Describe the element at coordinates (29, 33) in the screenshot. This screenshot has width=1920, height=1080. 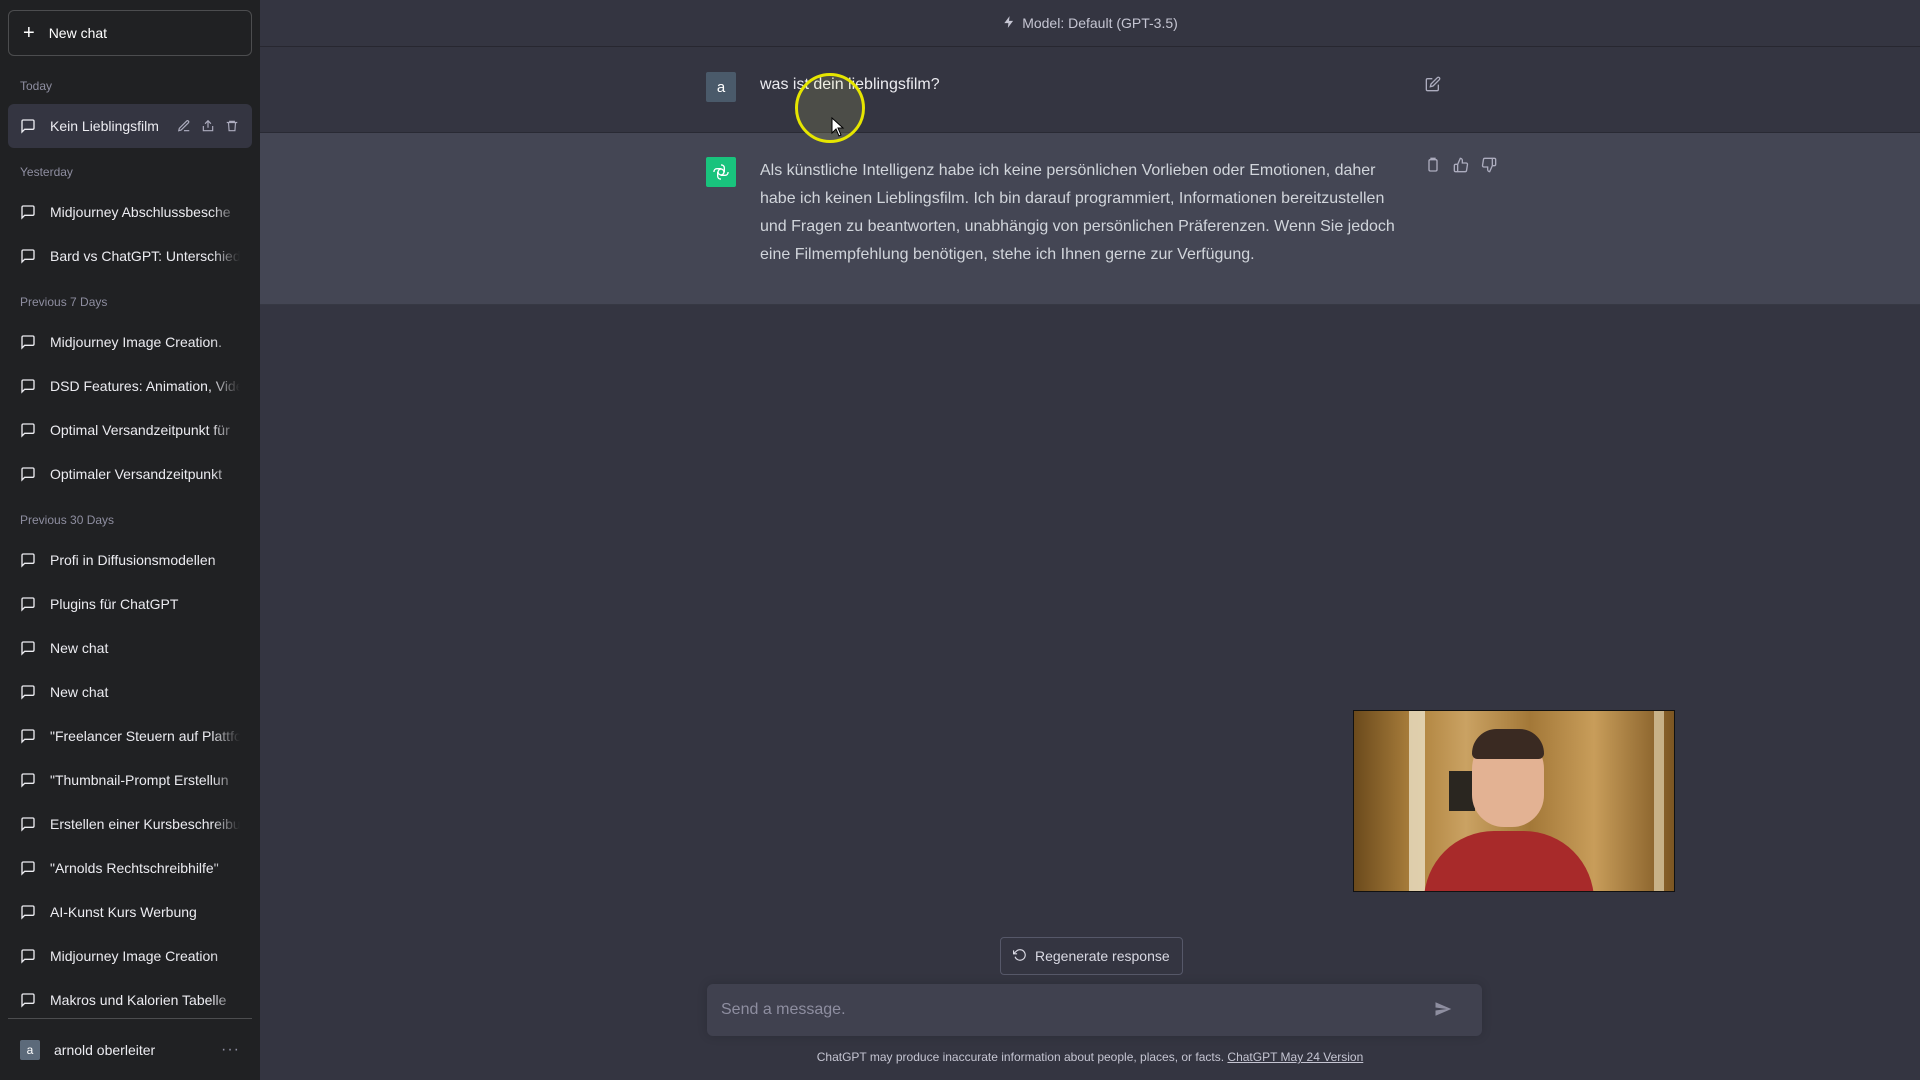
I see `plus-icon: +` at that location.